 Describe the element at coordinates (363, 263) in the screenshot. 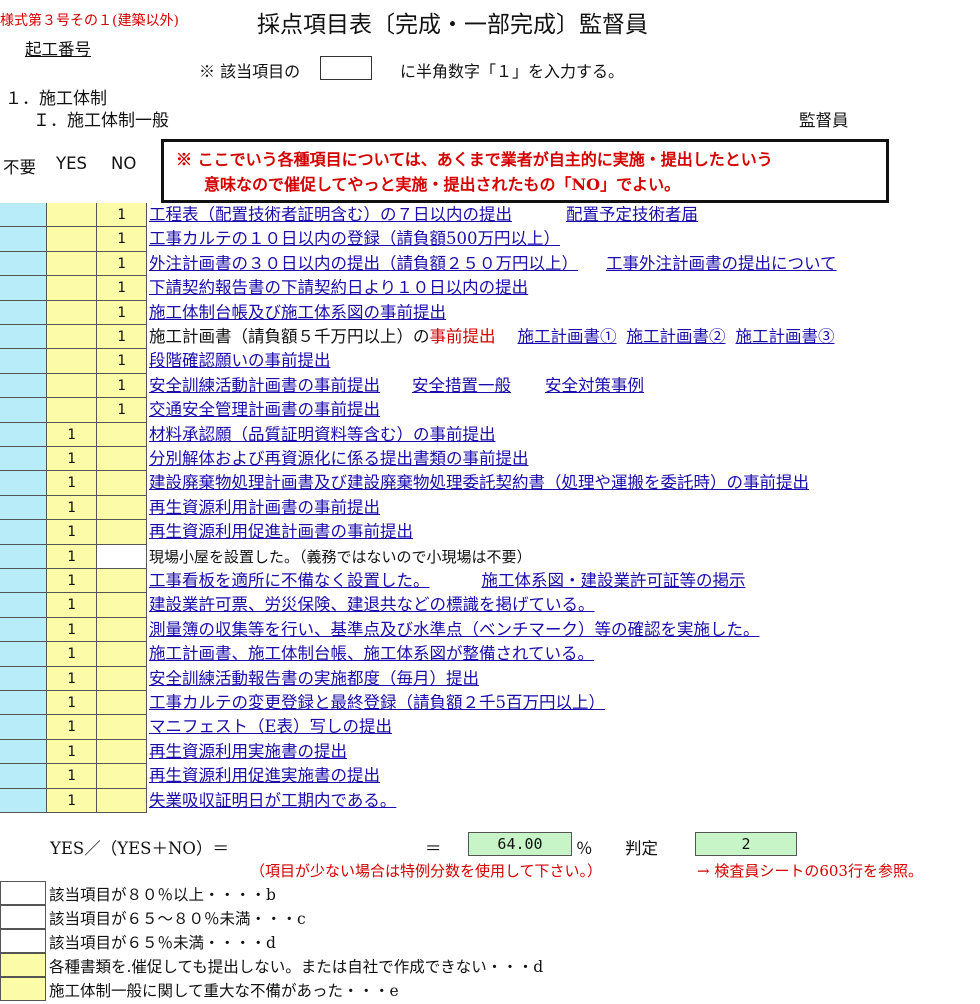

I see `item-link: 外注計画書の３０日以内の提出（請負額２５０万円以上）` at that location.